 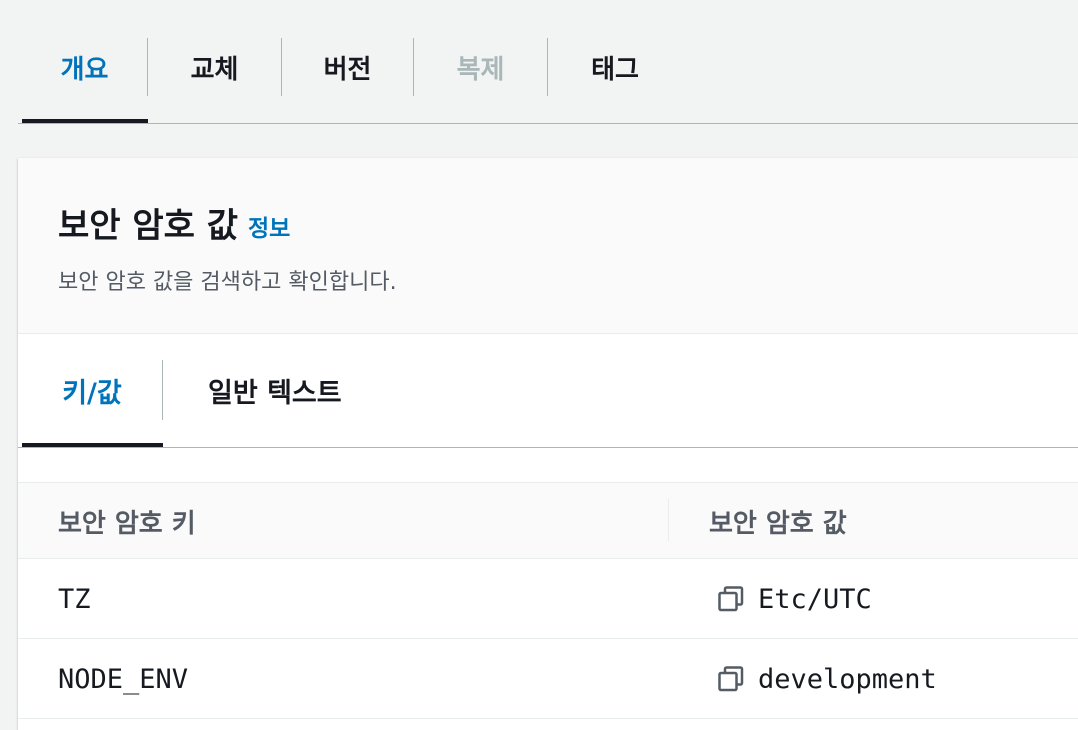 I want to click on table-header: 보안 암호 키 보안 암호 값, so click(x=548, y=521).